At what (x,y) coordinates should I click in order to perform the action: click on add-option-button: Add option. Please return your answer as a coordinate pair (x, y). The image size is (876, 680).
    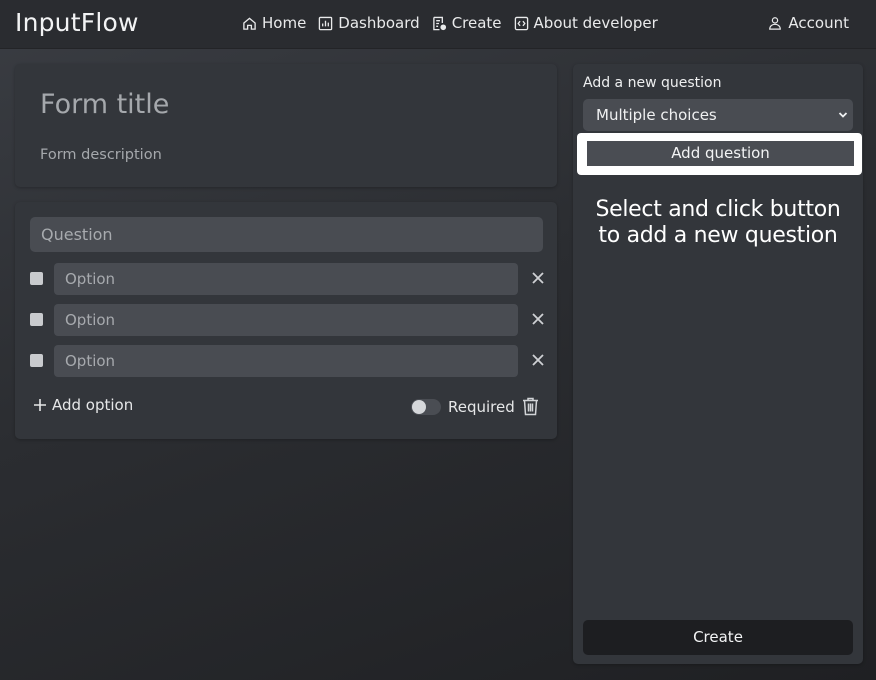
    Looking at the image, I should click on (83, 405).